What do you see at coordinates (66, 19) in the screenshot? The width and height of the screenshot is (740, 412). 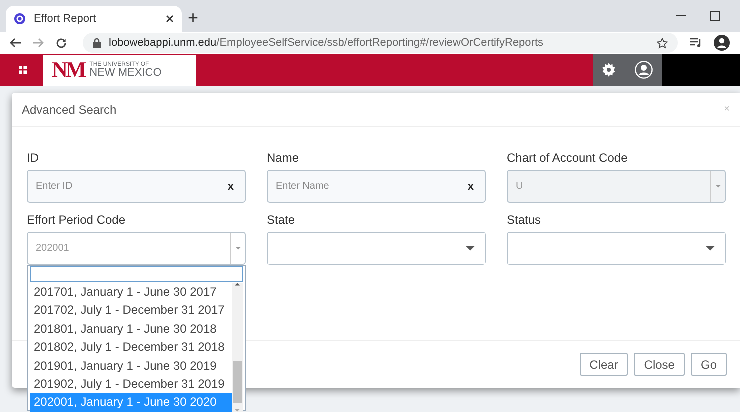 I see `tab-title: Effort Report` at bounding box center [66, 19].